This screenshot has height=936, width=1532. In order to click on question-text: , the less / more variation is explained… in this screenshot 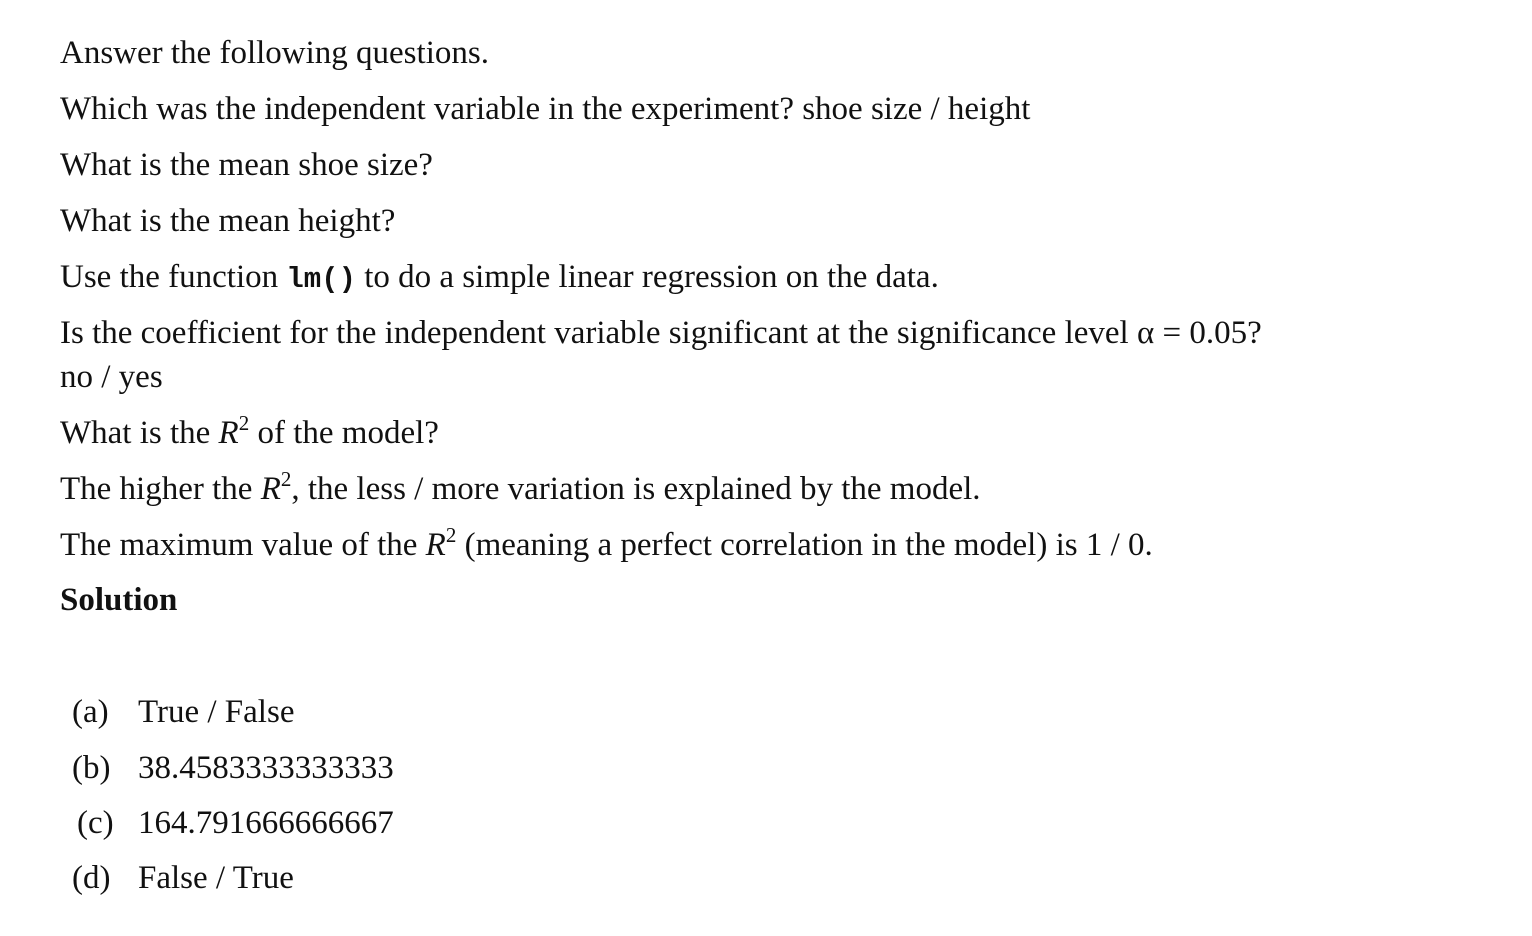, I will do `click(636, 489)`.